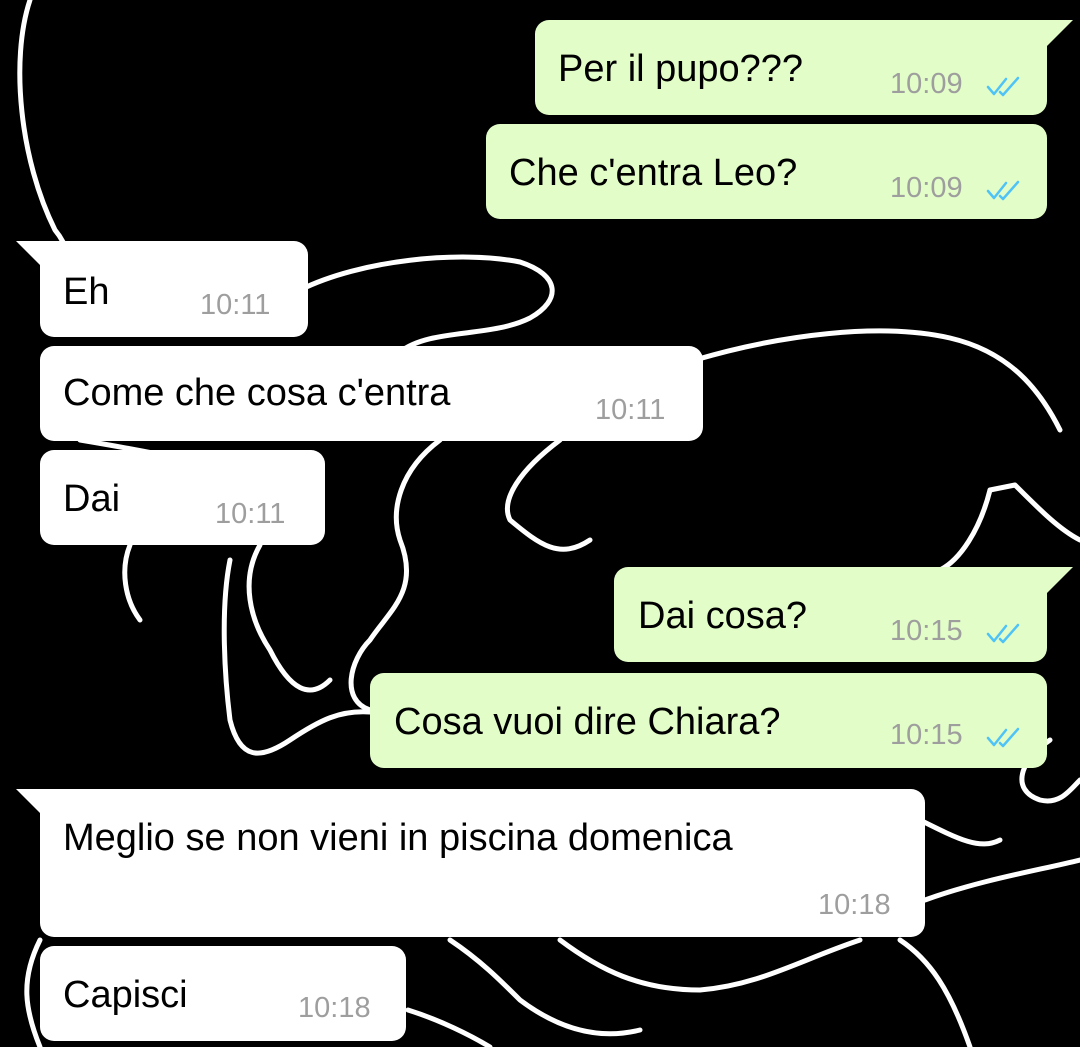 Image resolution: width=1080 pixels, height=1047 pixels. I want to click on incoming-message-bubble: Dai 10:11, so click(182, 497).